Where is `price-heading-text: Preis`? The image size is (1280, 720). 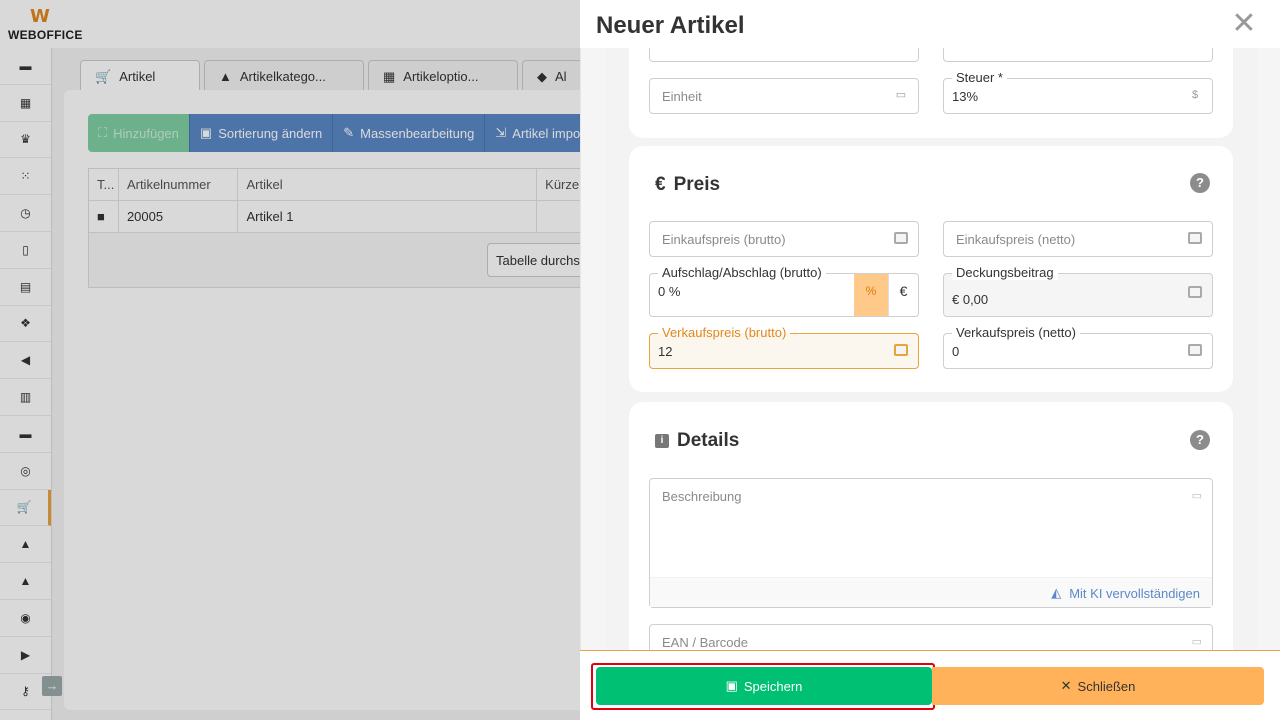
price-heading-text: Preis is located at coordinates (697, 184).